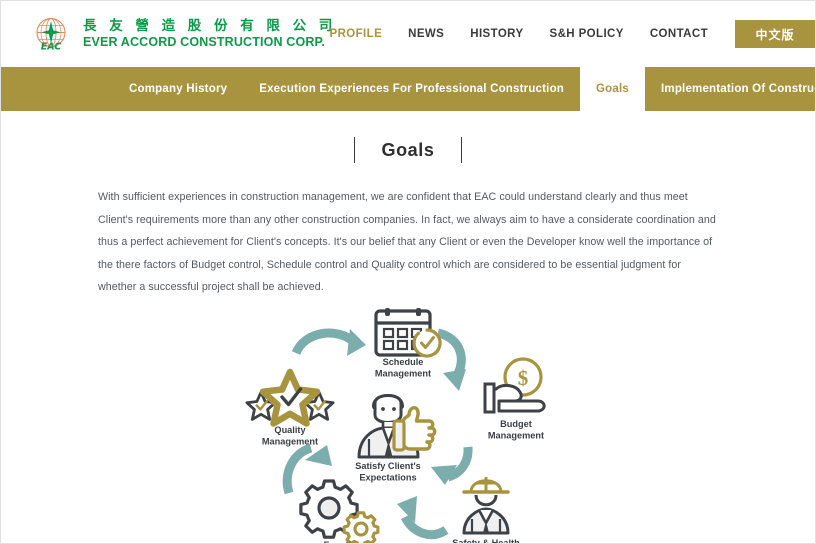  I want to click on node-schedule-label-1: Schedule, so click(403, 362).